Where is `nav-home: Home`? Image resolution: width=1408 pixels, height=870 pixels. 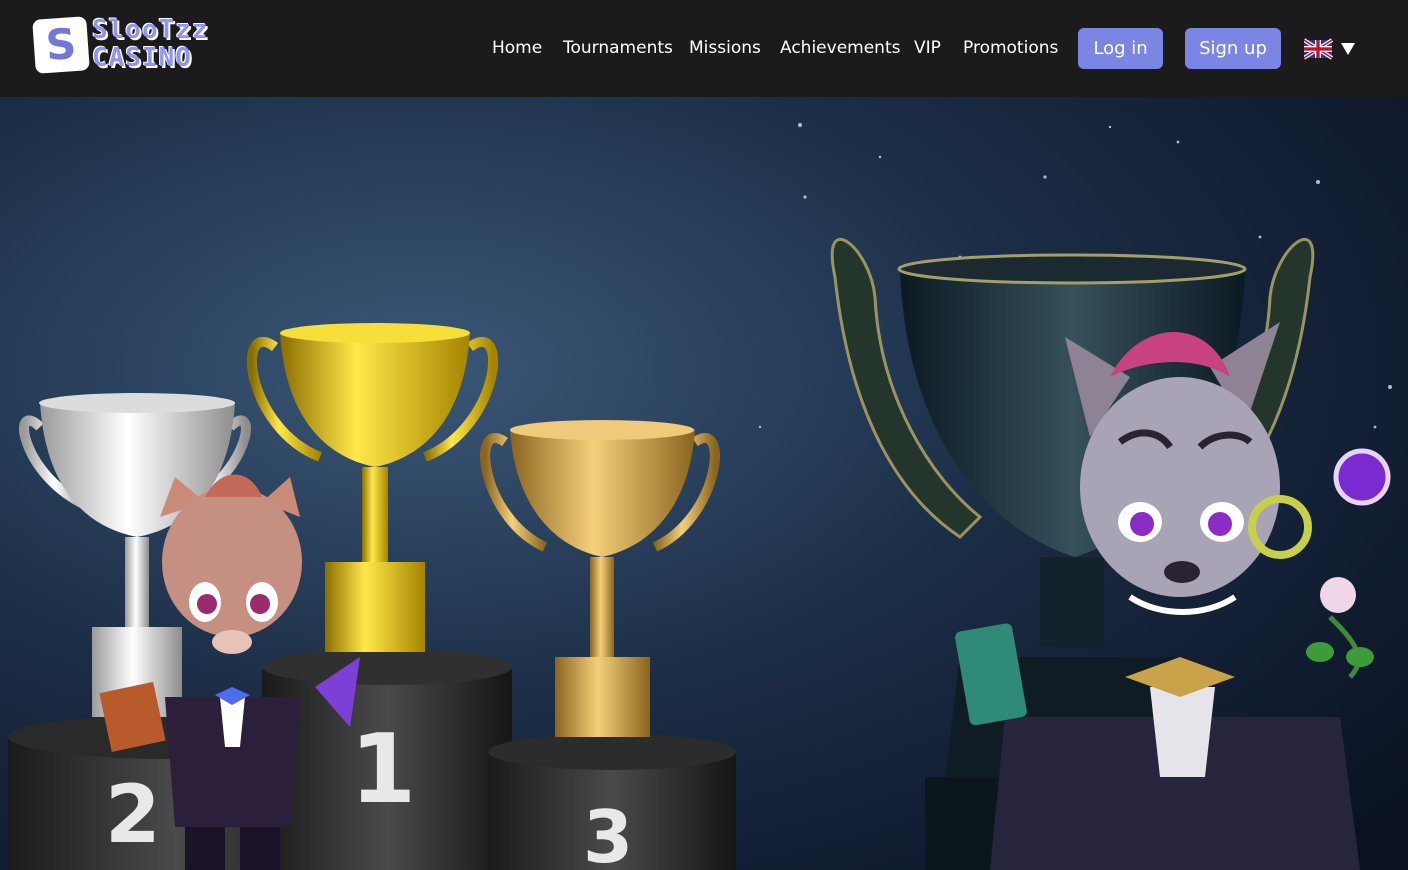 nav-home: Home is located at coordinates (517, 48).